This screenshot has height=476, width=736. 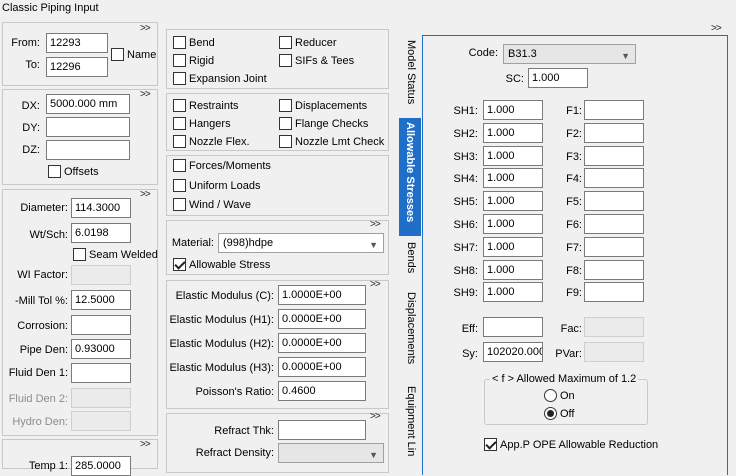 What do you see at coordinates (411, 78) in the screenshot?
I see `tab-model-status: Model Status` at bounding box center [411, 78].